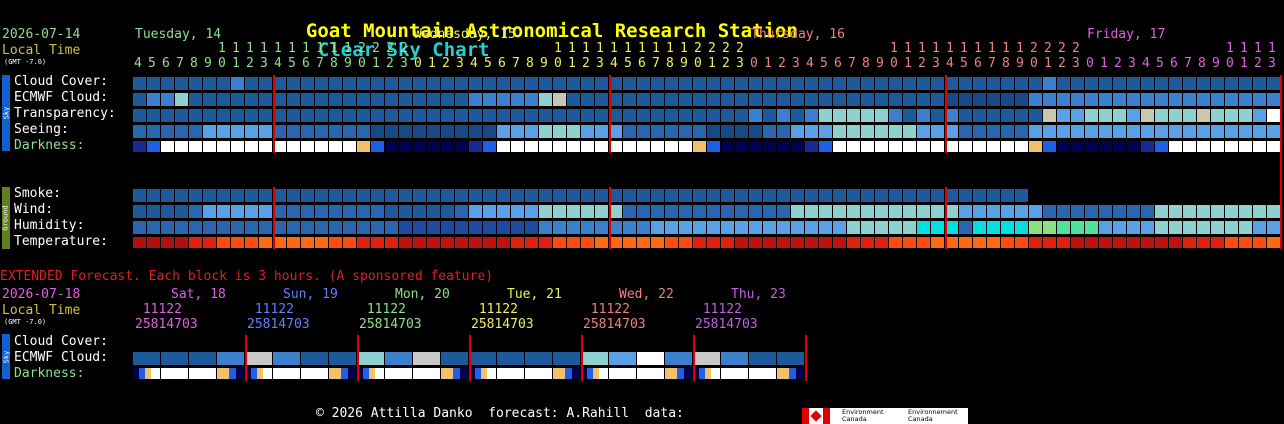 This screenshot has height=424, width=1284. What do you see at coordinates (49, 373) in the screenshot?
I see `extended-row-label: Darkness:` at bounding box center [49, 373].